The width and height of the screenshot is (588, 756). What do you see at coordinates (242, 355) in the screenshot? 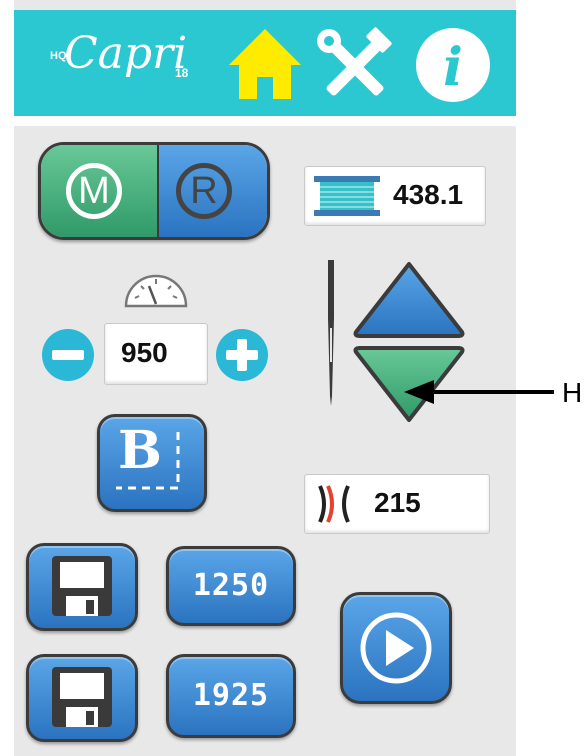
I see `speed-increase-button` at bounding box center [242, 355].